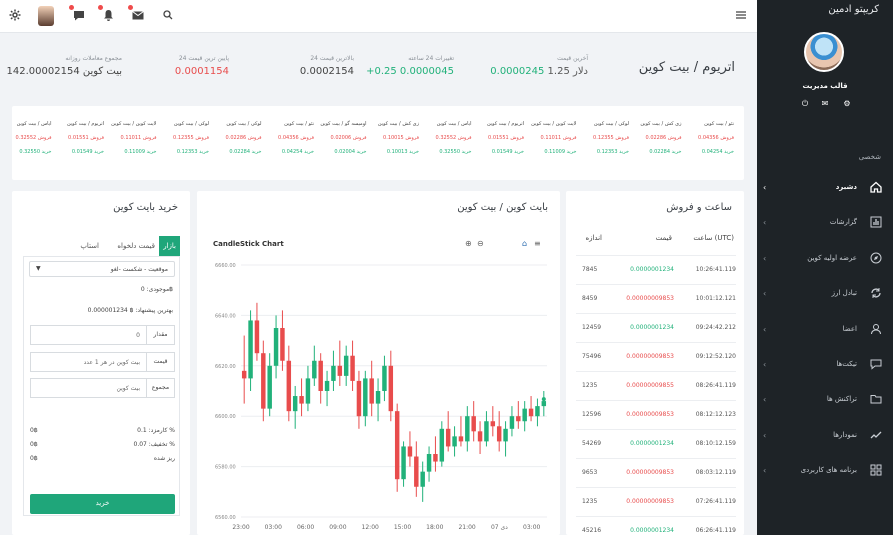 The height and width of the screenshot is (535, 893). Describe the element at coordinates (844, 293) in the screenshot. I see `sidebar-item-label: تبادل ارز` at that location.